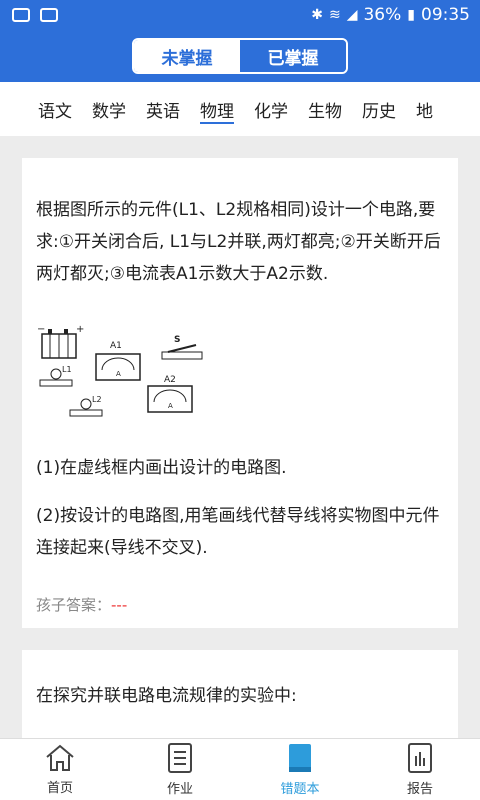 The width and height of the screenshot is (480, 800). Describe the element at coordinates (116, 346) in the screenshot. I see `ammeter-a1-label: A1` at that location.